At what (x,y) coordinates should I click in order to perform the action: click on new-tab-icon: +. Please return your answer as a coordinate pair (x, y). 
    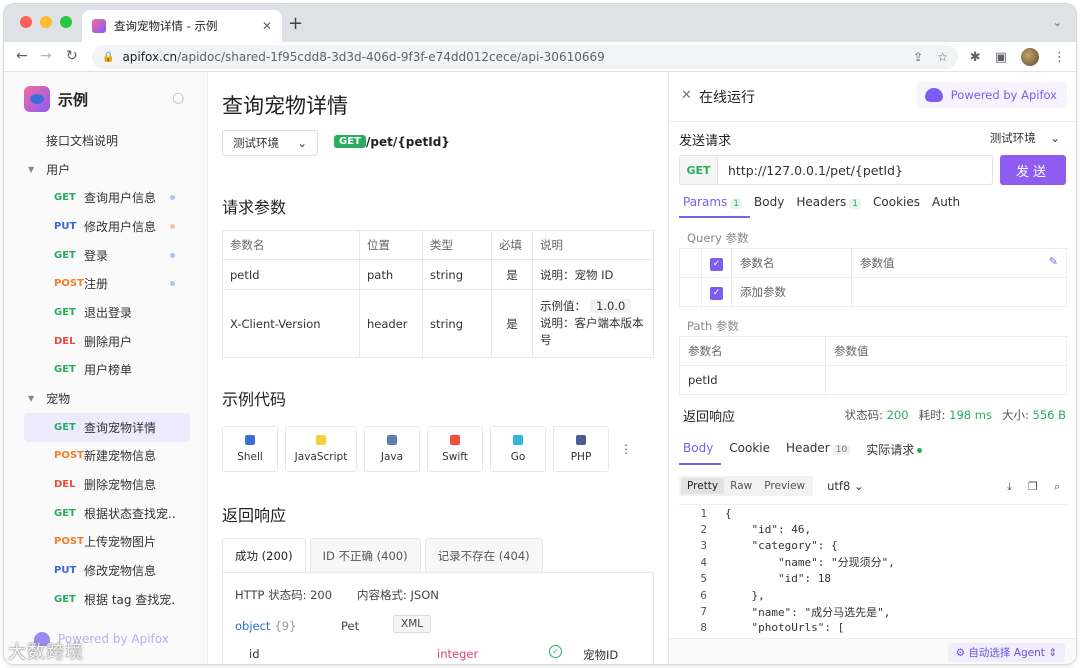
    Looking at the image, I should click on (295, 23).